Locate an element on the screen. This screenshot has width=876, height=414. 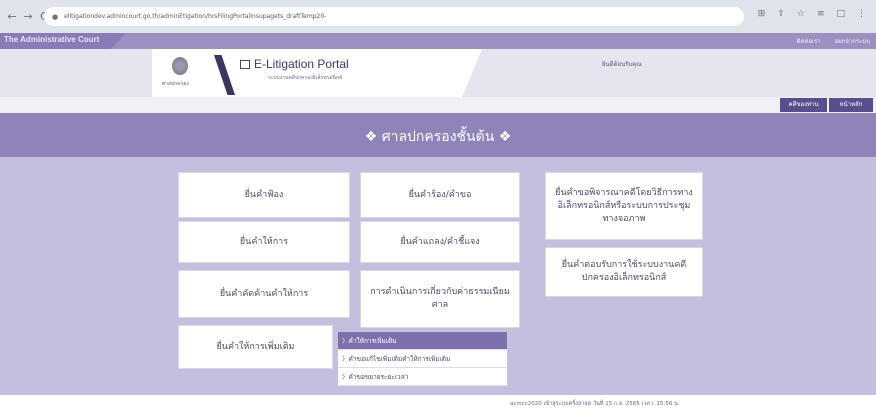
menu-item-amend-testimony: 〉คำขอแก้ไขเพิ่มเติมคำให้การเพิ่มเติม is located at coordinates (422, 359).